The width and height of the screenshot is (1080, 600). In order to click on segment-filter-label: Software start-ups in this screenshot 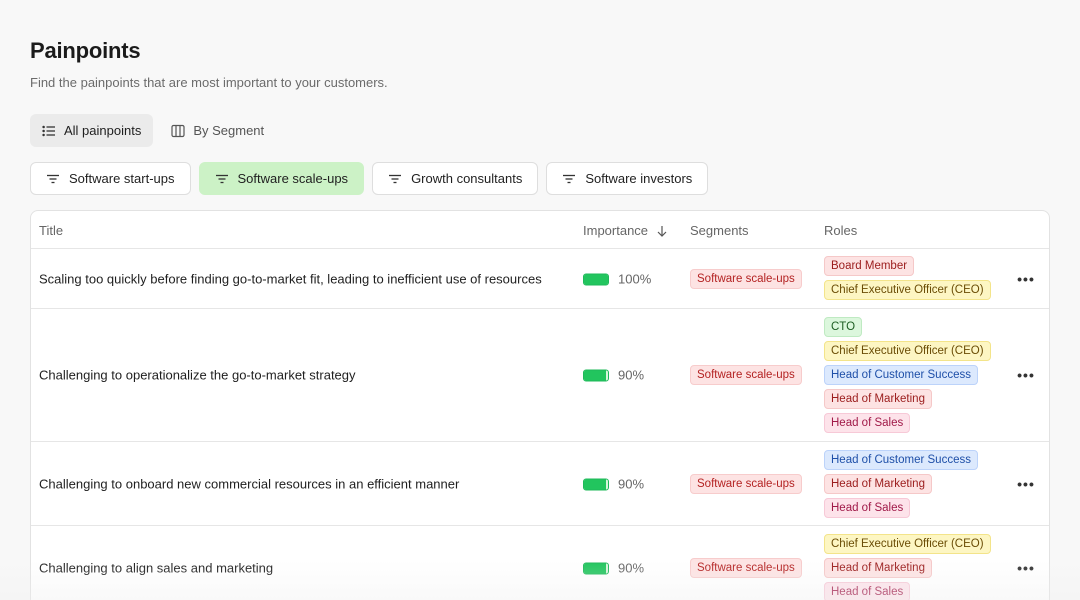, I will do `click(122, 178)`.